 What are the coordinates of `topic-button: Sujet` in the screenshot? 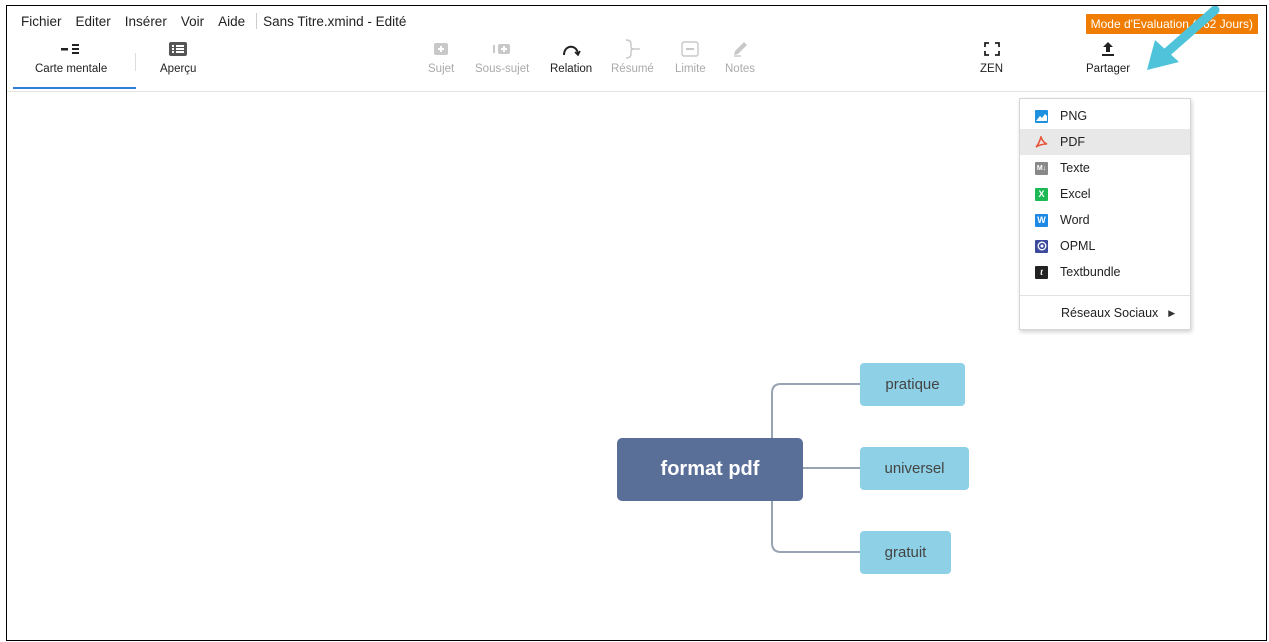 It's located at (441, 57).